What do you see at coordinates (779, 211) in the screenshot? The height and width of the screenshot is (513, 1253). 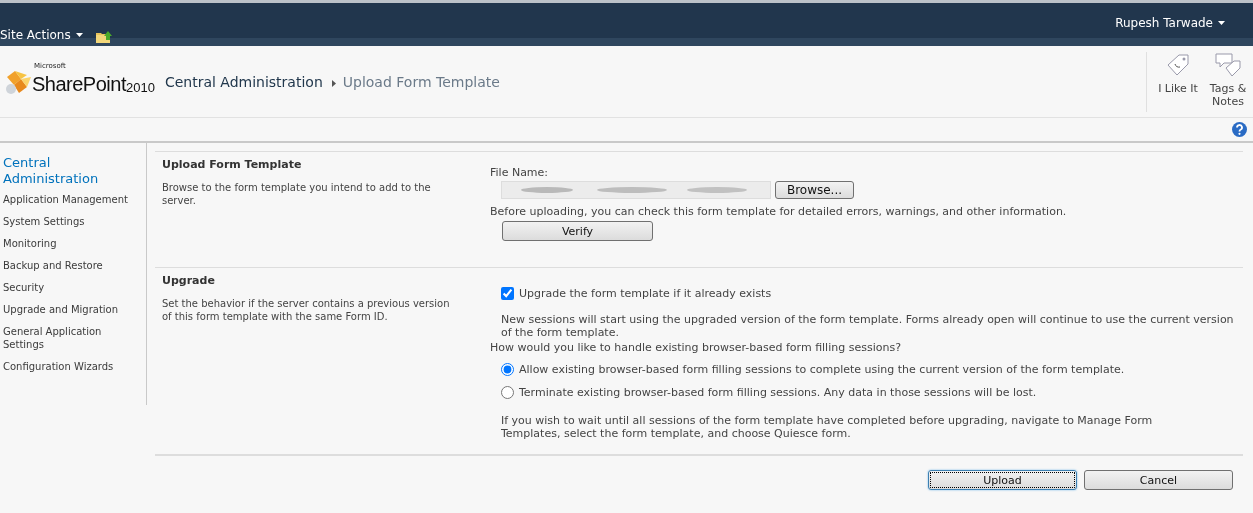 I see `verify-note: Before uploading, you can check this form template for detailed errors, warnings, and other information.` at bounding box center [779, 211].